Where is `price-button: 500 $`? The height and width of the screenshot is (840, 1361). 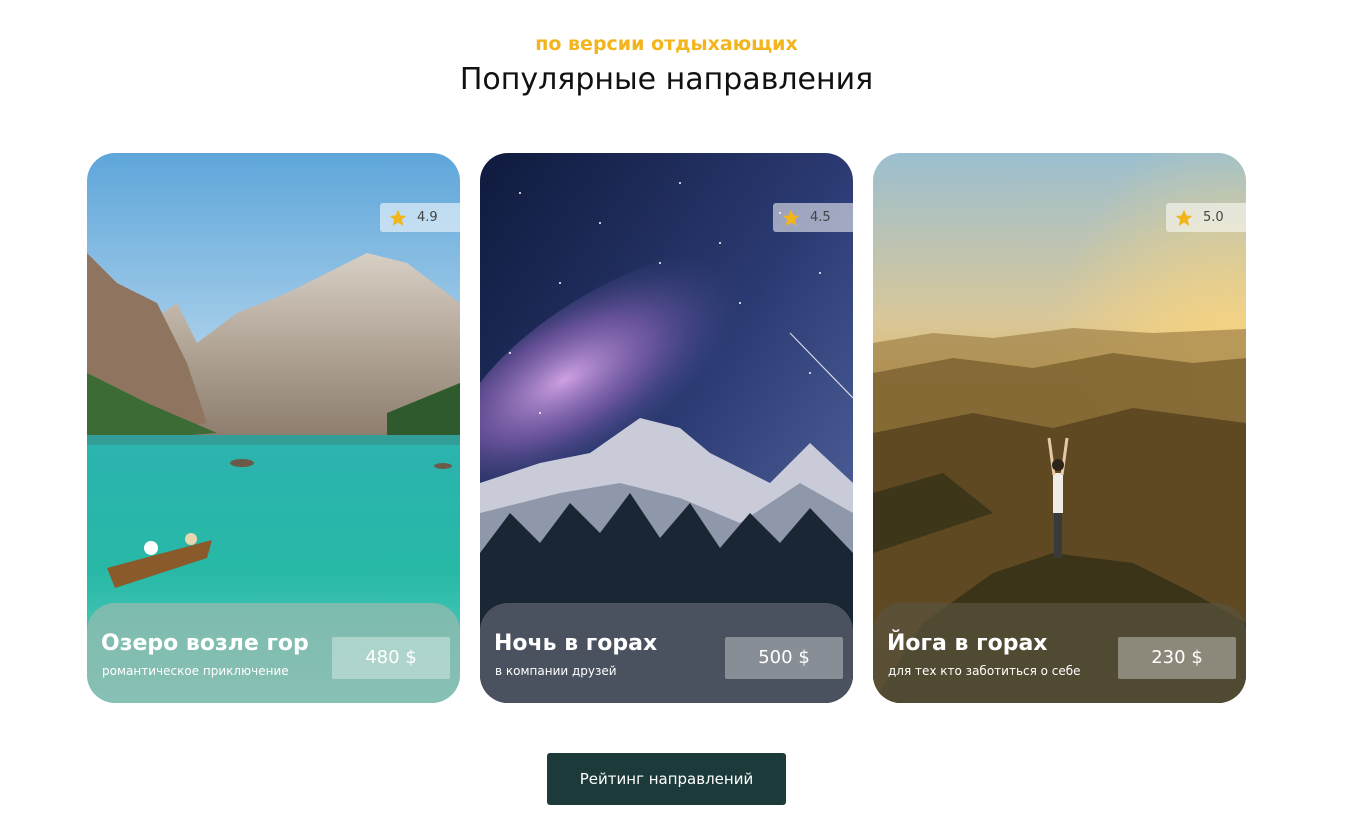
price-button: 500 $ is located at coordinates (784, 658).